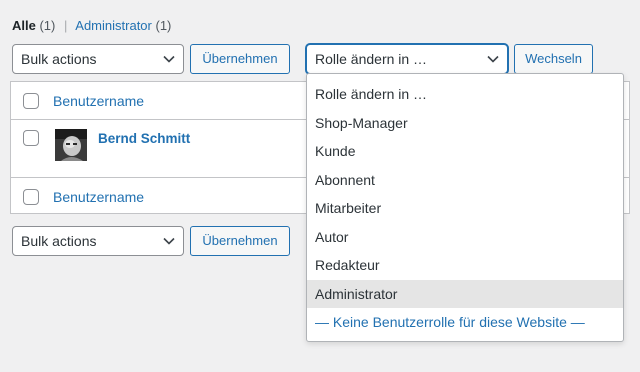 The image size is (640, 372). What do you see at coordinates (465, 180) in the screenshot?
I see `role-option-abonnent: Abonnent` at bounding box center [465, 180].